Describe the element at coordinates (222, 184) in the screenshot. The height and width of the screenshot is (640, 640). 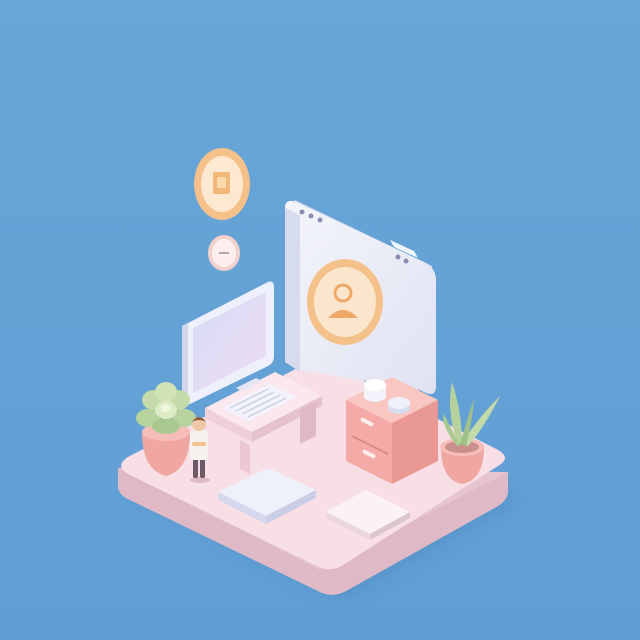
I see `floating-chip-bubble` at that location.